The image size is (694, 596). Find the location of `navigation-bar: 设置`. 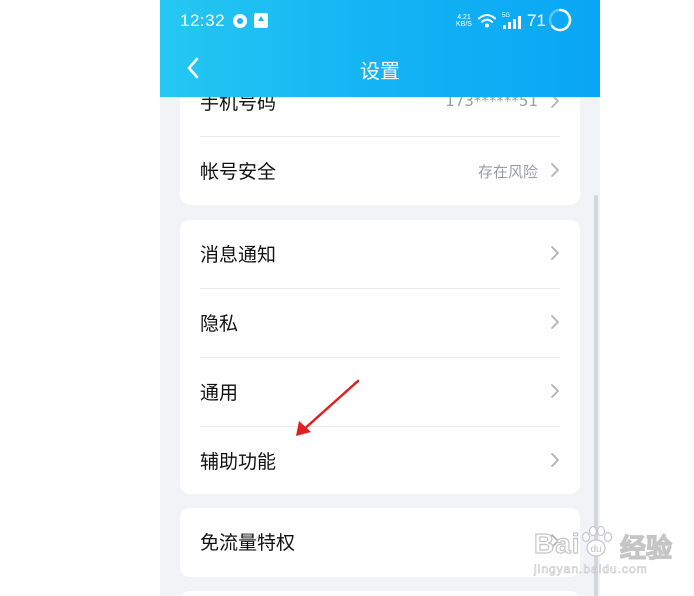

navigation-bar: 设置 is located at coordinates (380, 69).